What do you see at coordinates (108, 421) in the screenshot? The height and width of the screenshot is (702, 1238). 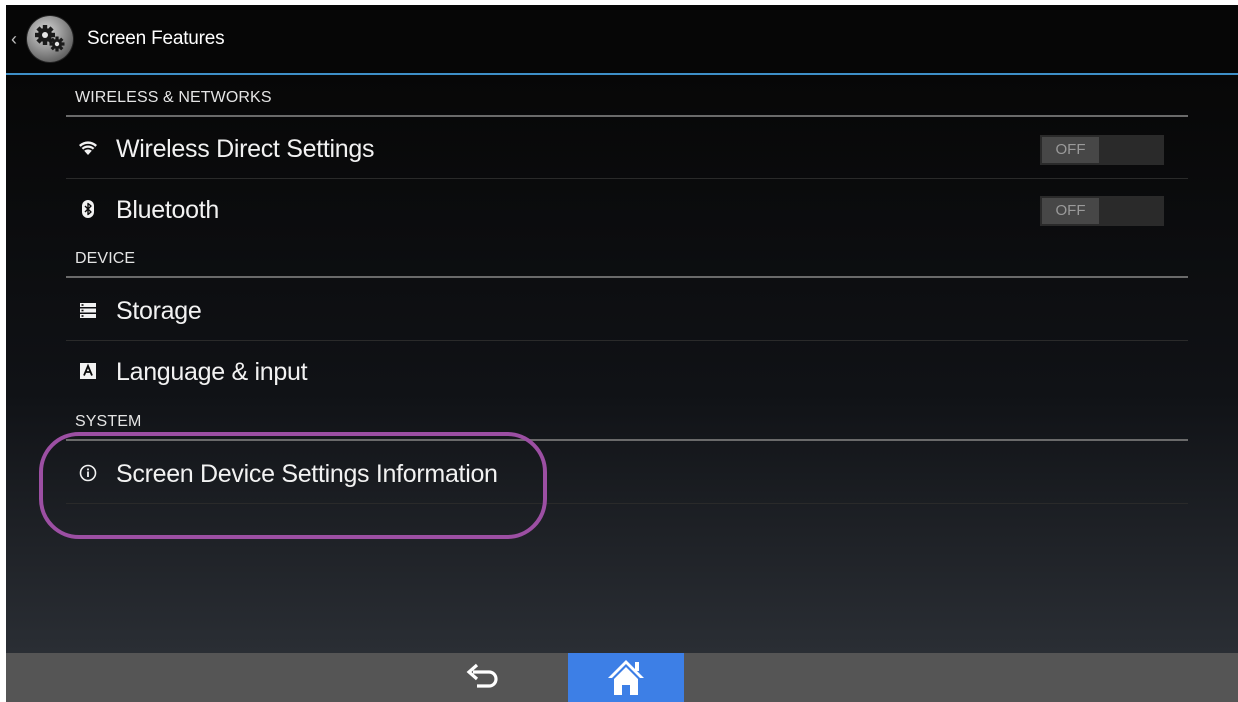 I see `section-header-system: SYSTEM` at bounding box center [108, 421].